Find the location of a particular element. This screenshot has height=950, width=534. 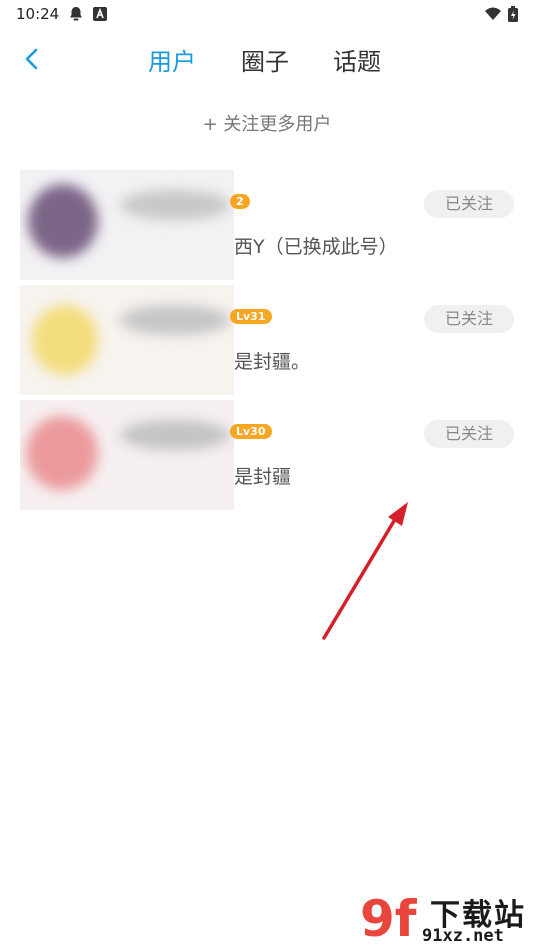

watermark-url: 91xz.net is located at coordinates (463, 936).